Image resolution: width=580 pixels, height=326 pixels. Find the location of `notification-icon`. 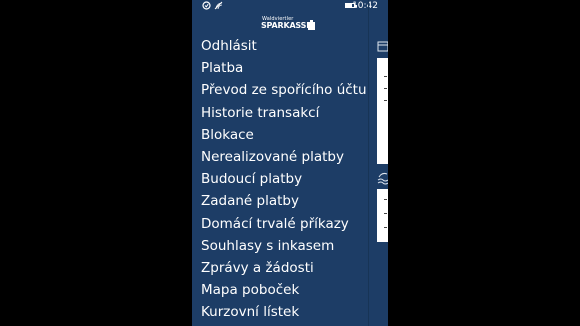

notification-icon is located at coordinates (206, 5).